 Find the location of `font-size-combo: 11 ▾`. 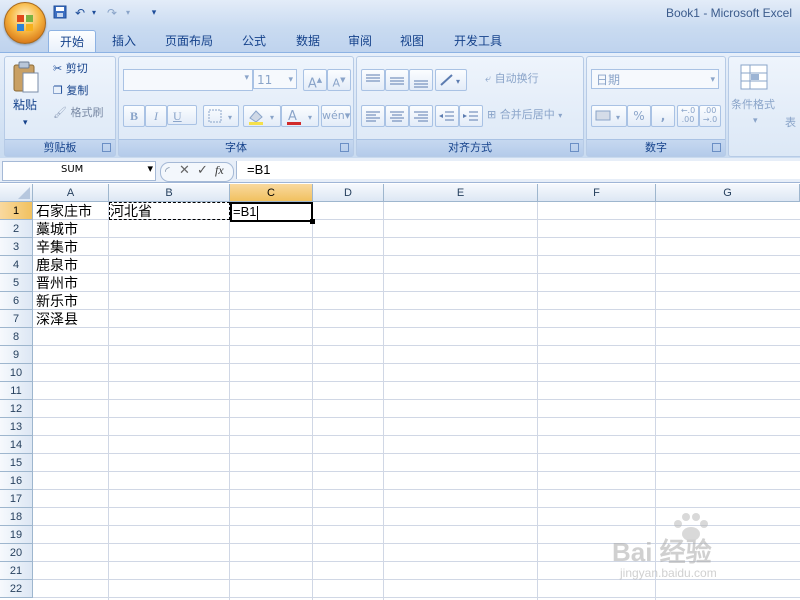

font-size-combo: 11 ▾ is located at coordinates (275, 79).